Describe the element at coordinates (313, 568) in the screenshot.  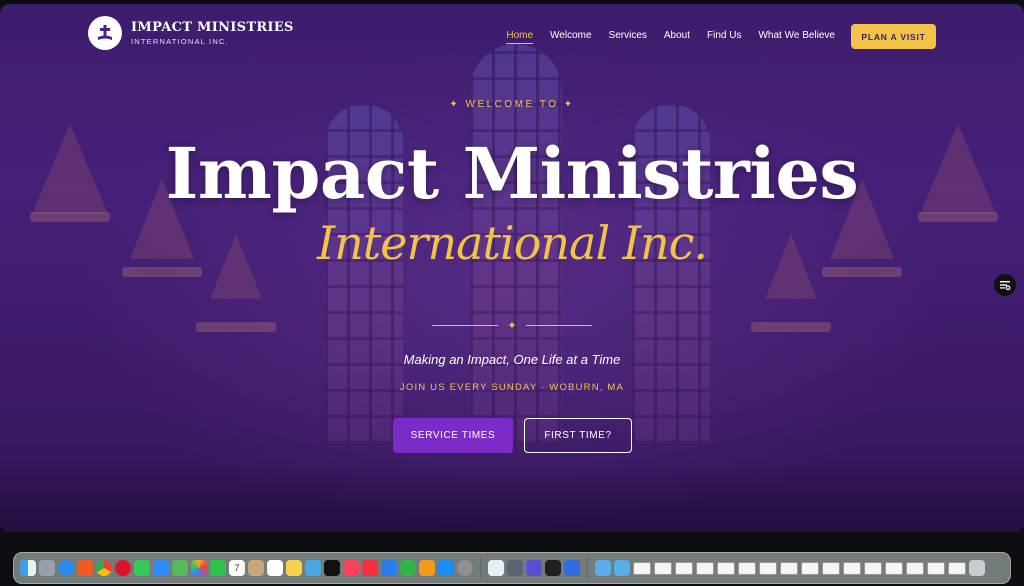
I see `freeform-icon` at that location.